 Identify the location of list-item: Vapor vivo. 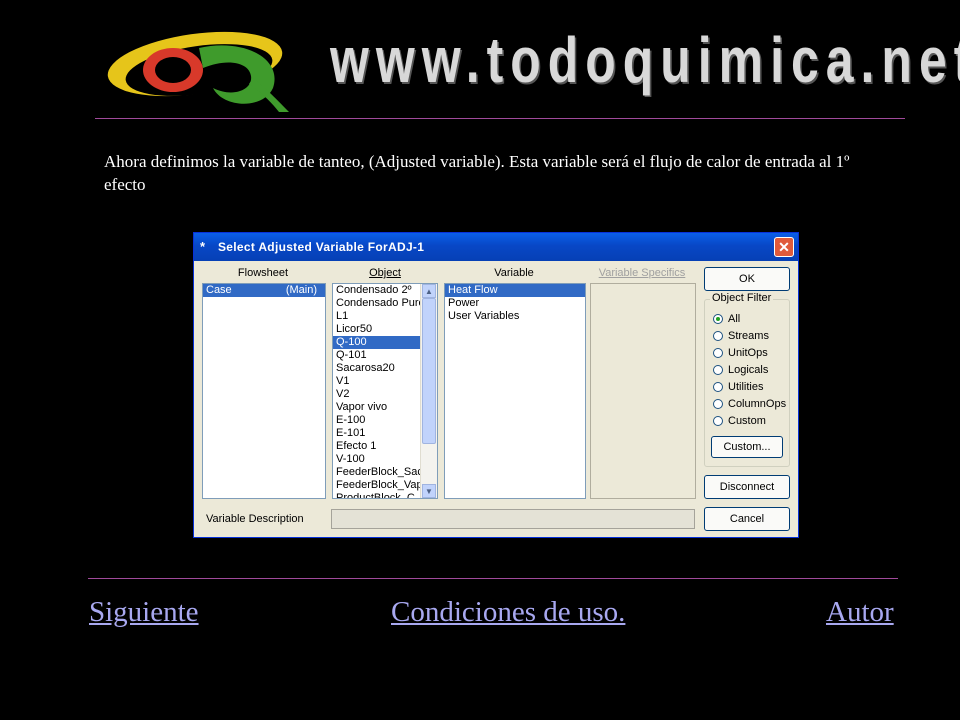
(377, 407).